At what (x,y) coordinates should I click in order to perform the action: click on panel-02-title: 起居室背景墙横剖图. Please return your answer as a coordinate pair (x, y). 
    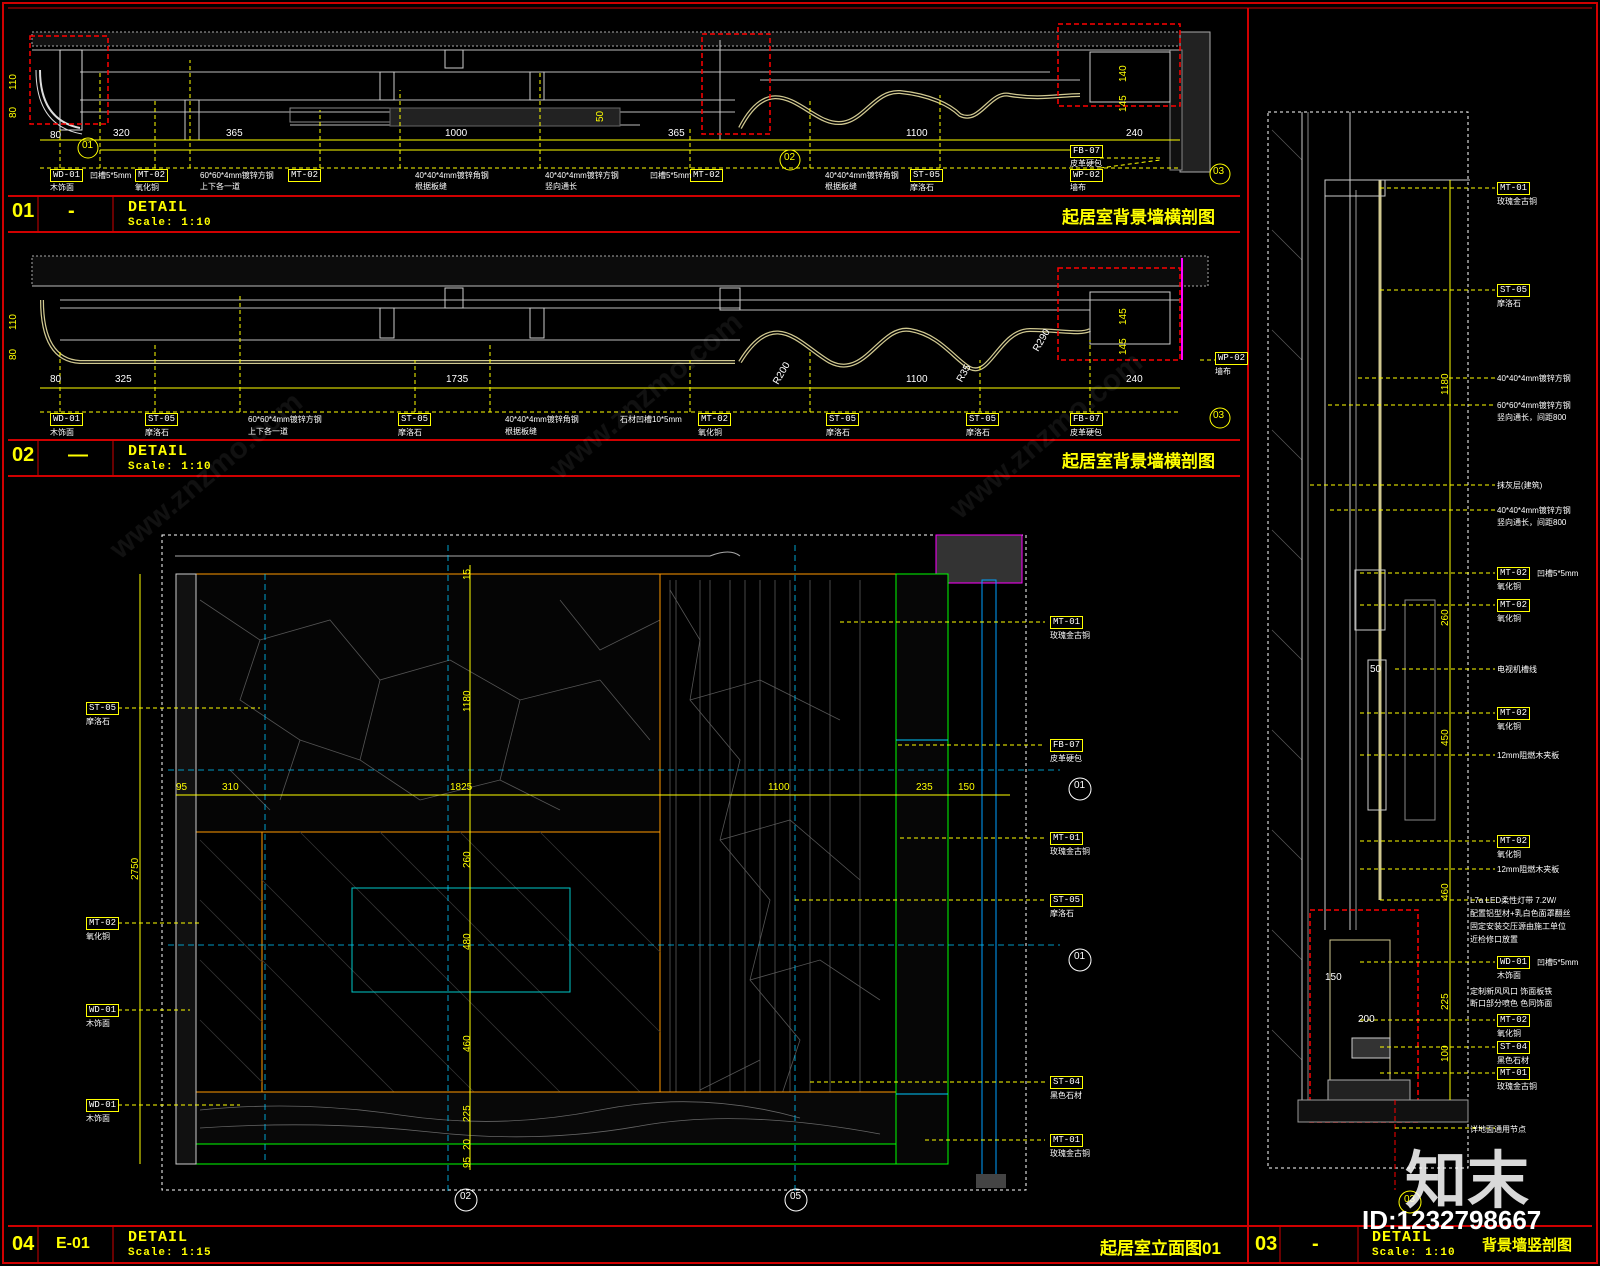
    Looking at the image, I should click on (1138, 461).